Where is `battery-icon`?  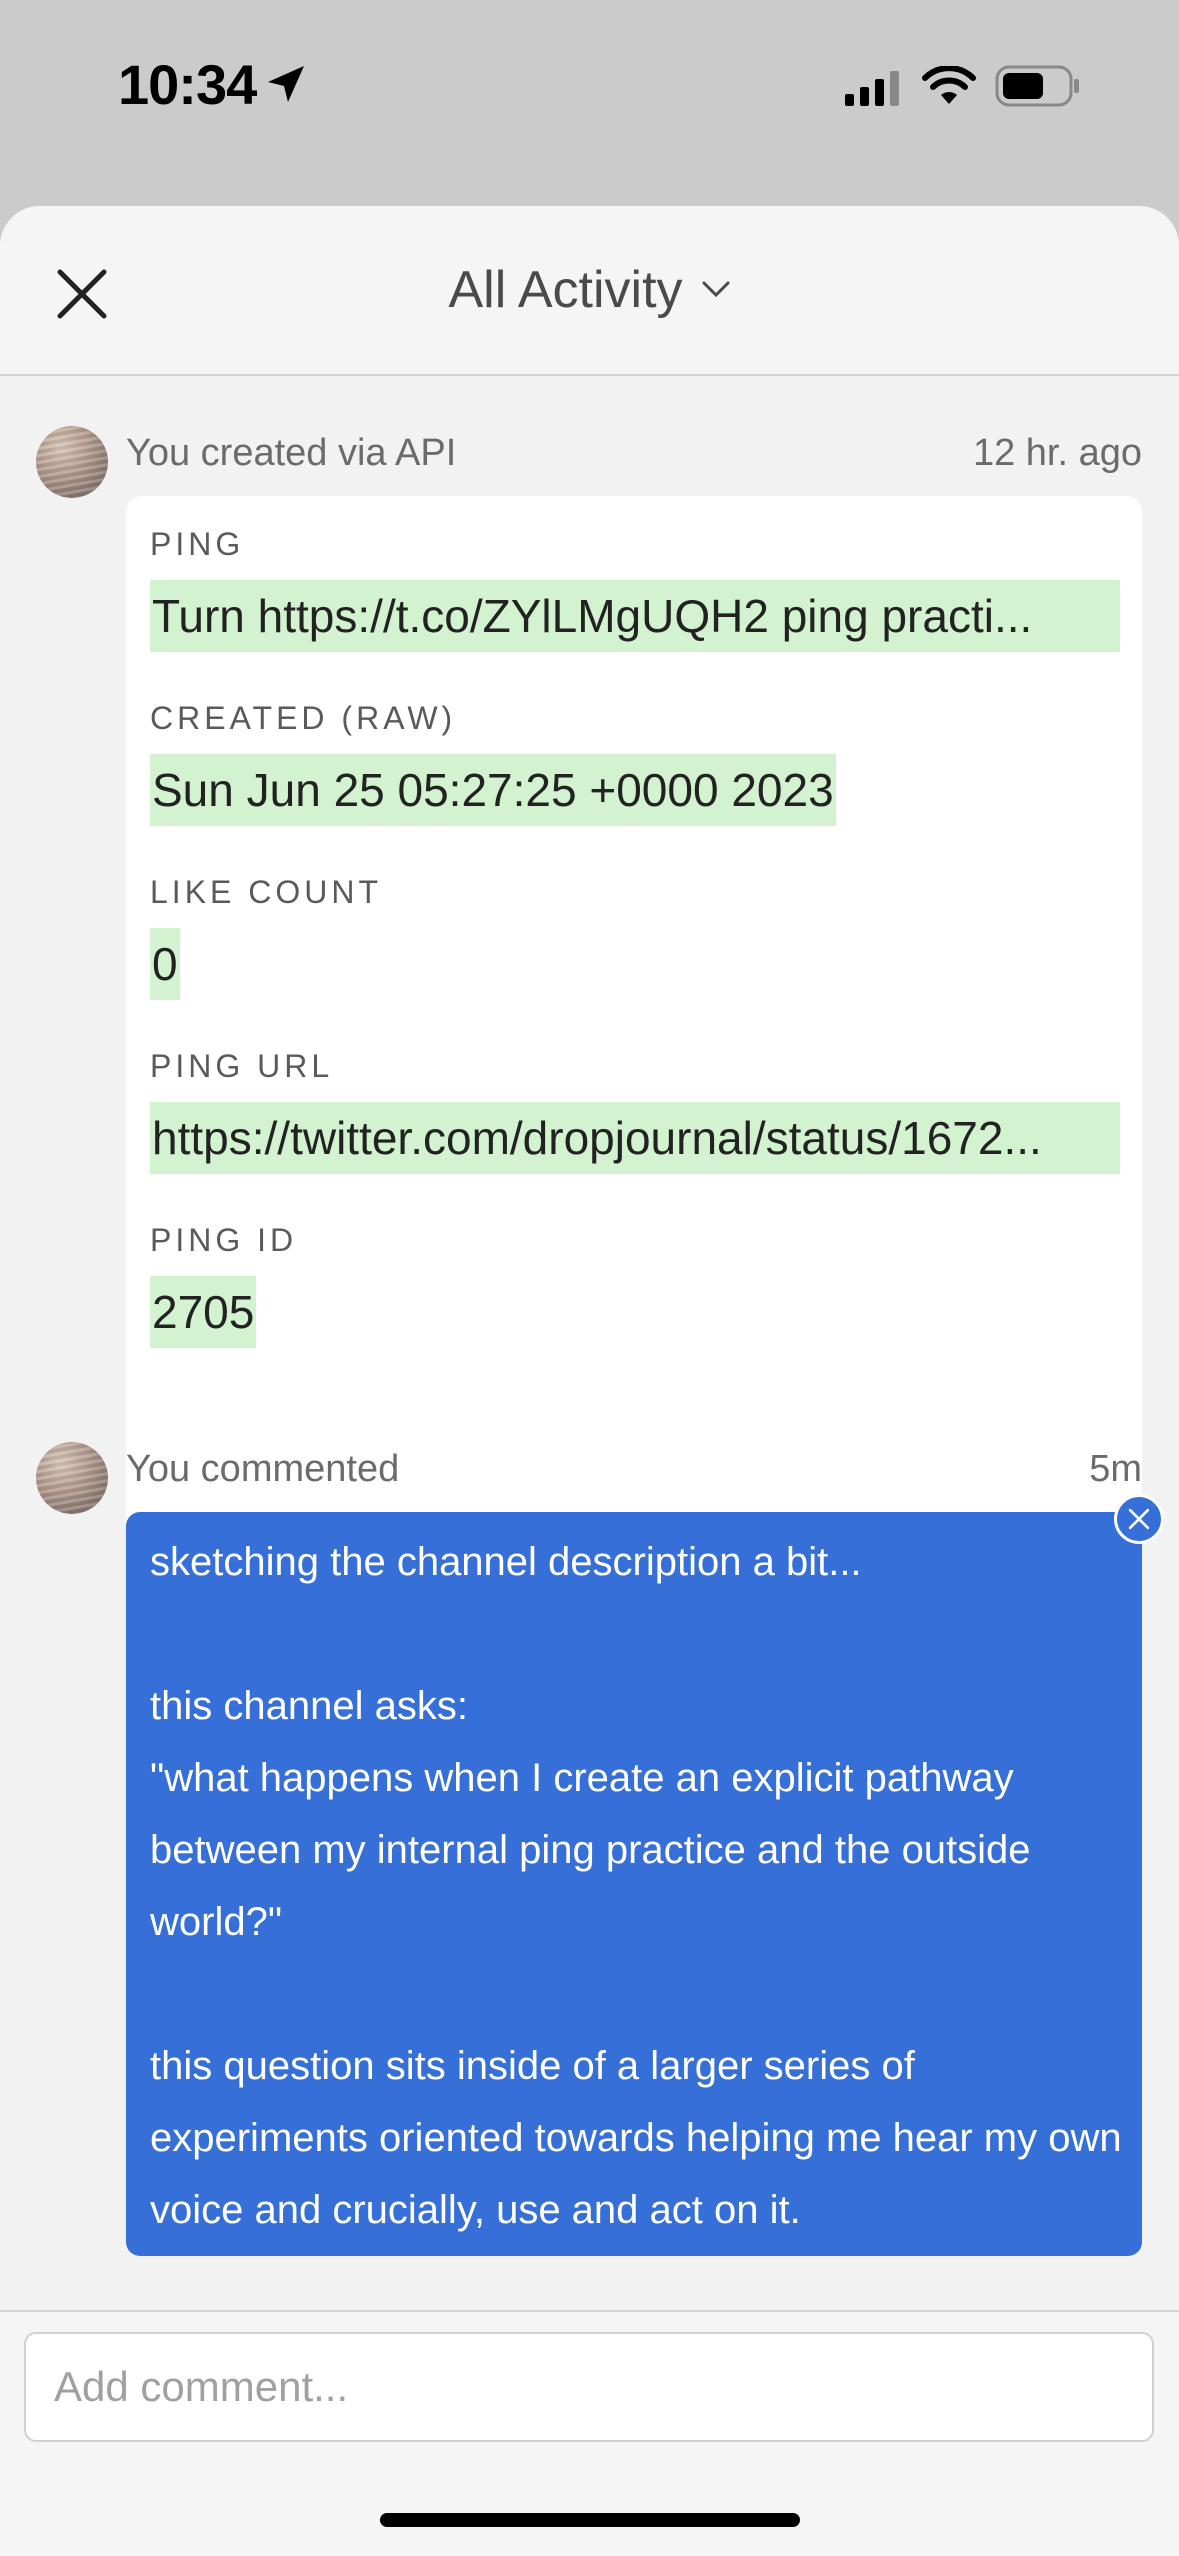
battery-icon is located at coordinates (1037, 86).